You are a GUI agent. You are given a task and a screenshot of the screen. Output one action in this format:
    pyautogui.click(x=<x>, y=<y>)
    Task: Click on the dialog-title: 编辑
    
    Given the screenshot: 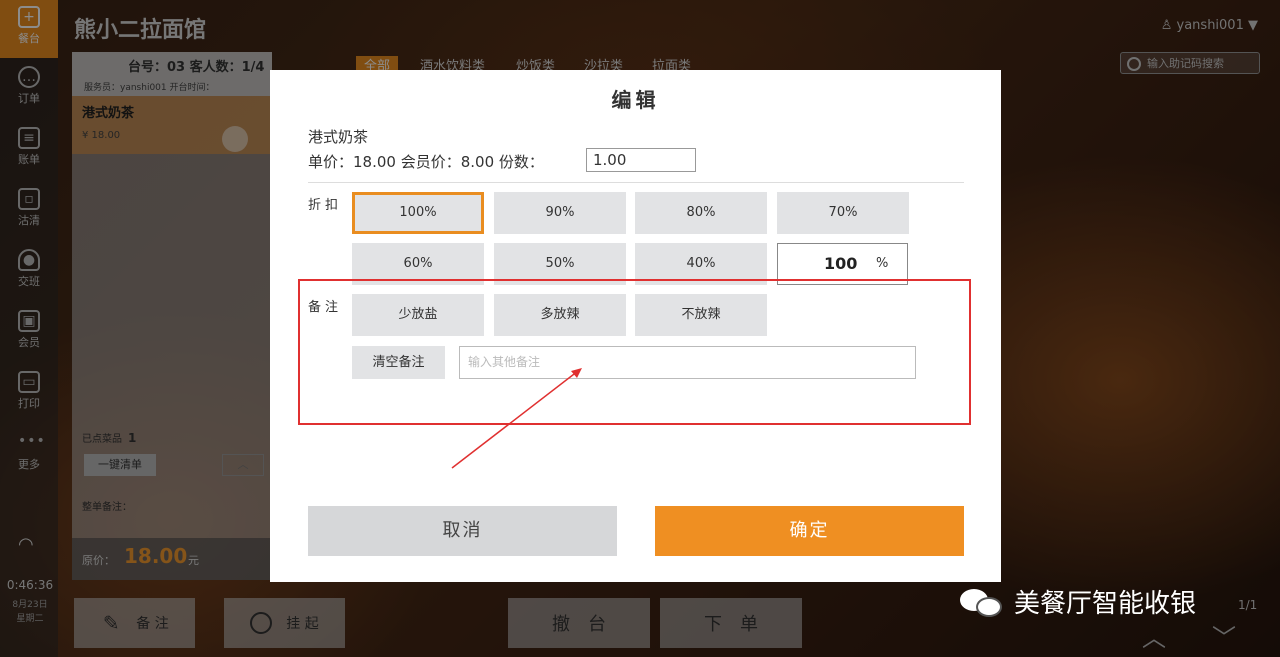 What is the action you would take?
    pyautogui.click(x=635, y=100)
    